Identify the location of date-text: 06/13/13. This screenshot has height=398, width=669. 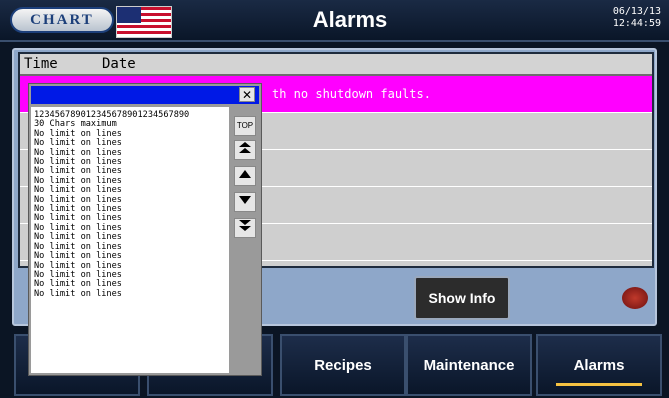
(636, 11).